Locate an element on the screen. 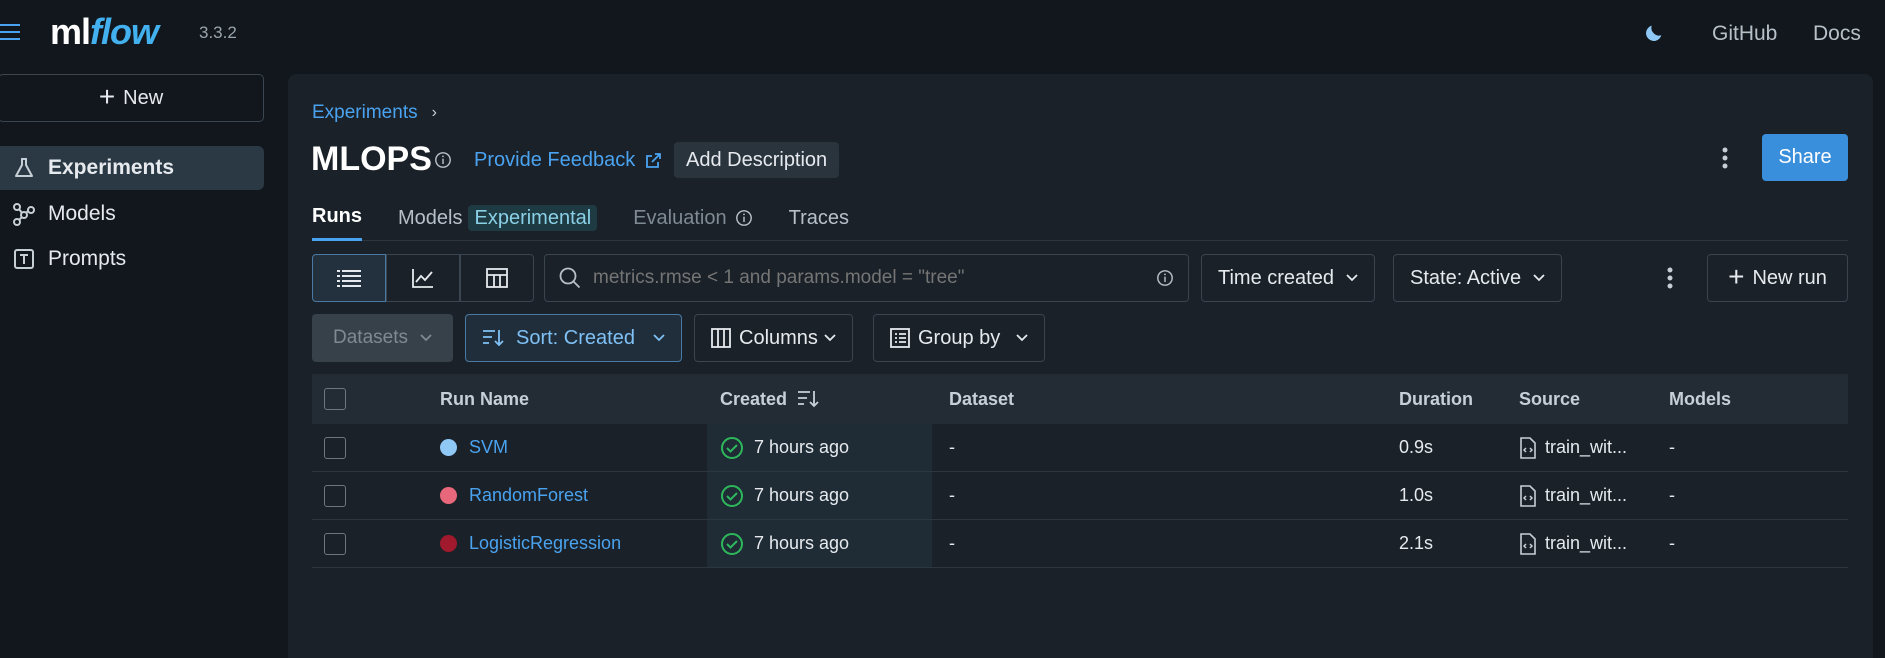 The image size is (1885, 658). search-input is located at coordinates (868, 278).